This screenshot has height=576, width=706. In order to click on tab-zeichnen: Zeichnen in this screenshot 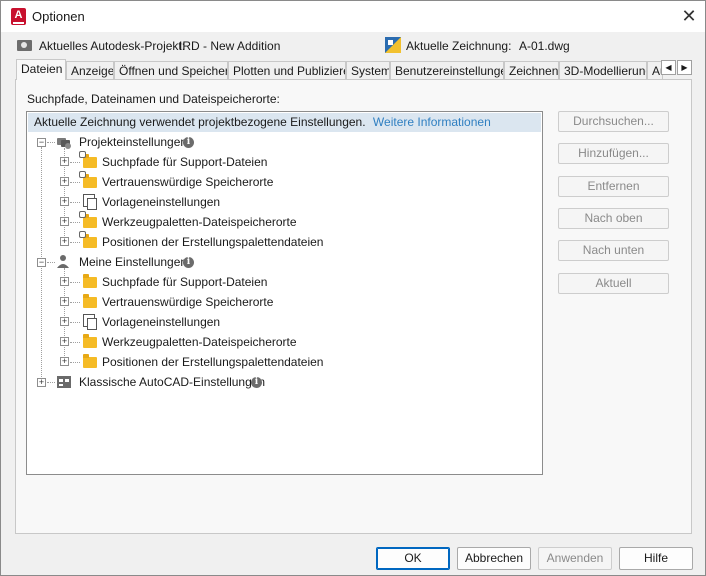, I will do `click(531, 70)`.